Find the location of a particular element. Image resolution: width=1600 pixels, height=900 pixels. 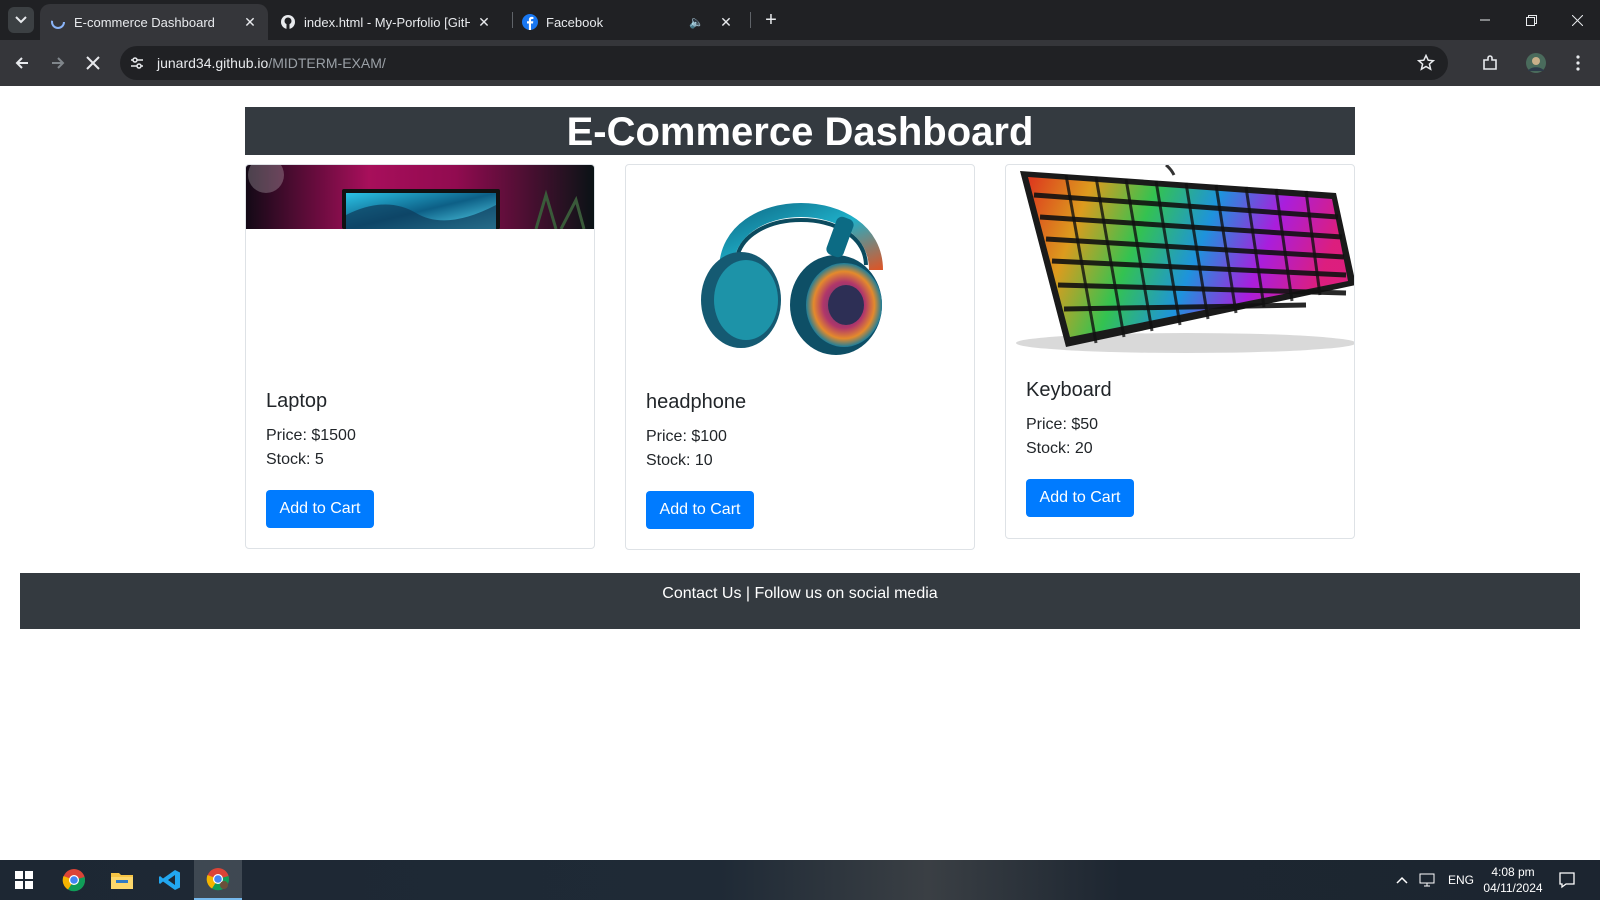

chrome-active-taskbar-button is located at coordinates (218, 880).